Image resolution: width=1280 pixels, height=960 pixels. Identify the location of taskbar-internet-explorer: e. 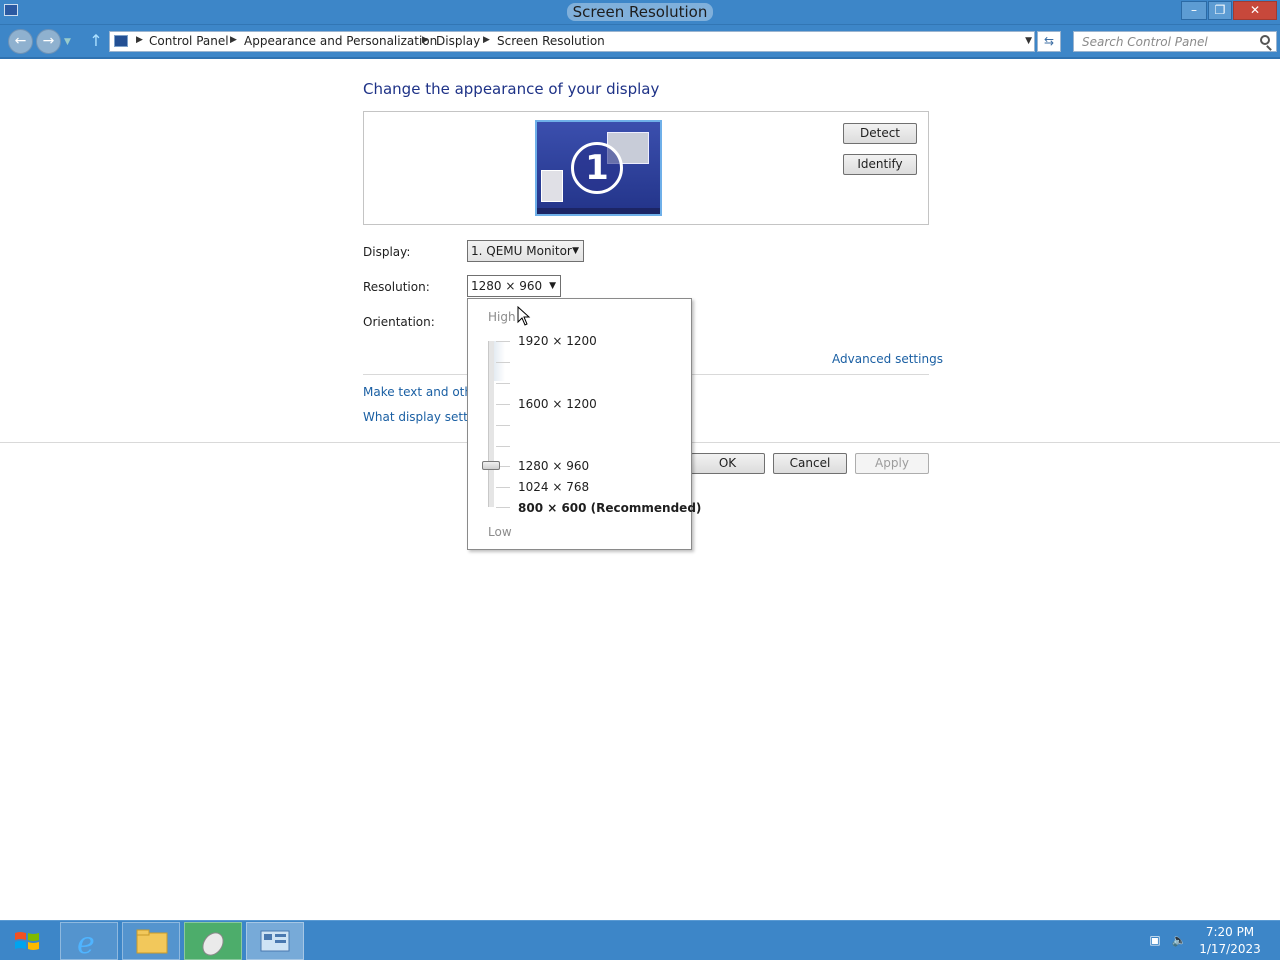
(89, 941).